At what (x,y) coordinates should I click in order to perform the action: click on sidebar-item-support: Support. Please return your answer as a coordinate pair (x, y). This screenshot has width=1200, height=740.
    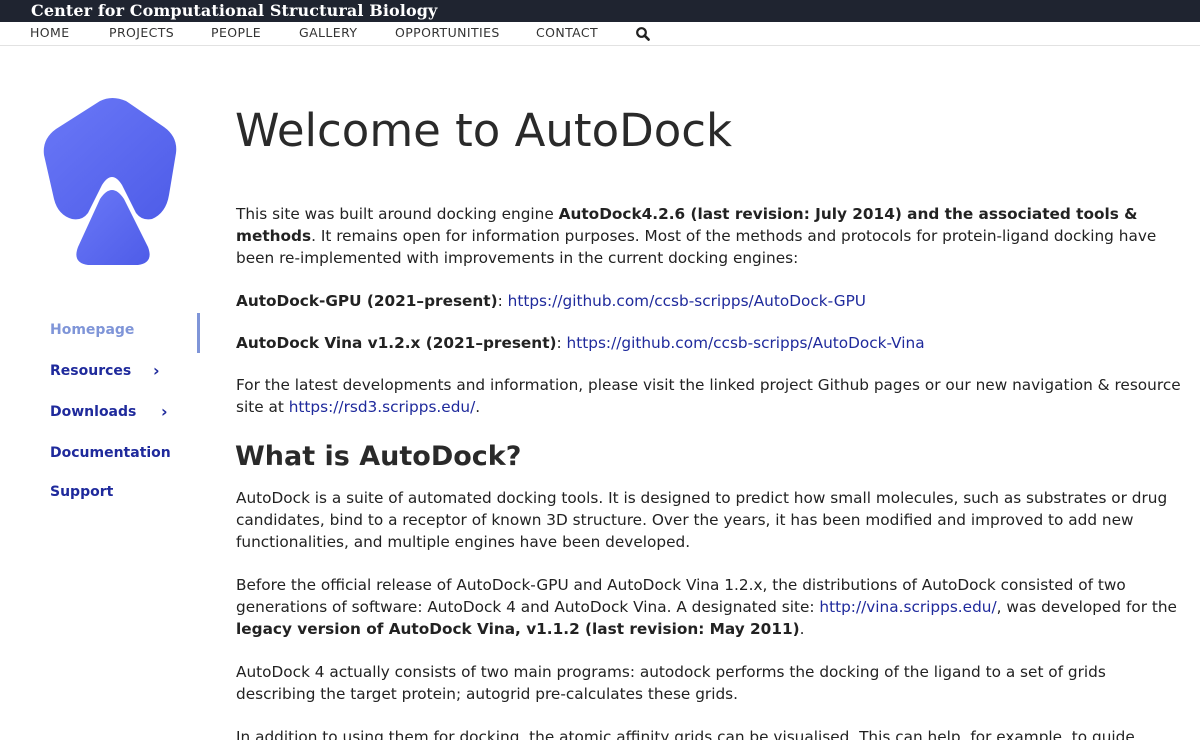
    Looking at the image, I should click on (81, 492).